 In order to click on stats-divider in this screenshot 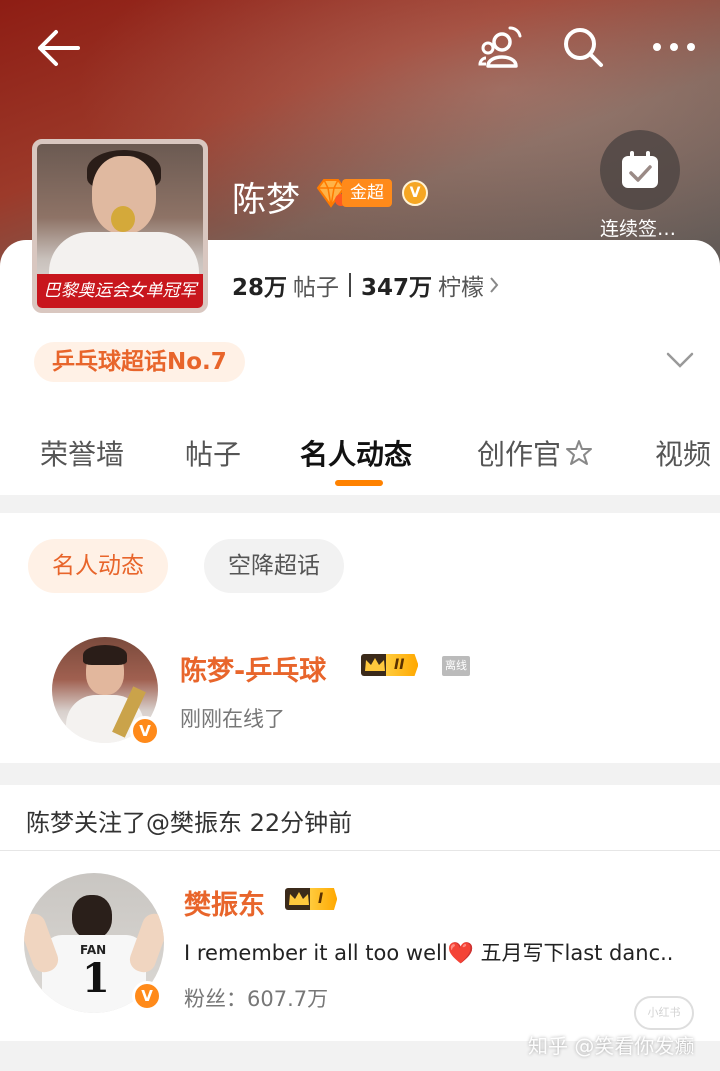, I will do `click(350, 285)`.